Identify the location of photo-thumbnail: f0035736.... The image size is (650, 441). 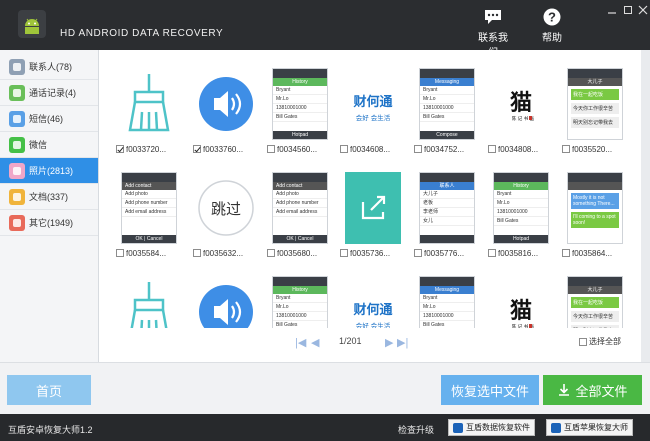
(371, 215).